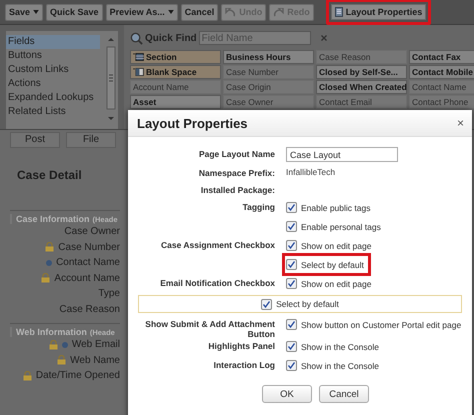 The image size is (474, 415). What do you see at coordinates (441, 57) in the screenshot?
I see `palette-field: Contact Fax` at bounding box center [441, 57].